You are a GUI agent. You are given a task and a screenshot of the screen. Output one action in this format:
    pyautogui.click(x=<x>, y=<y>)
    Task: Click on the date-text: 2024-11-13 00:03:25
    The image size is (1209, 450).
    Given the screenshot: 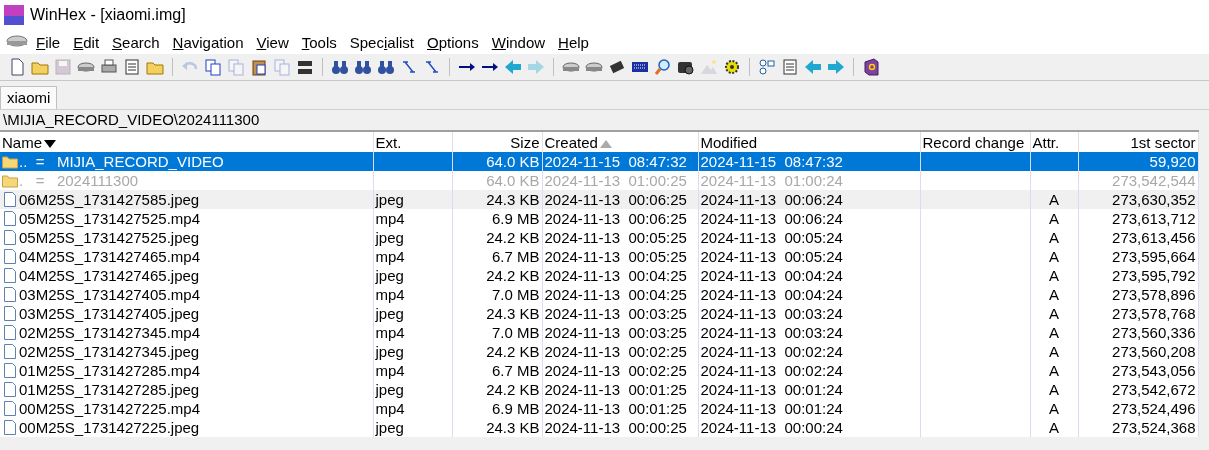 What is the action you would take?
    pyautogui.click(x=615, y=332)
    